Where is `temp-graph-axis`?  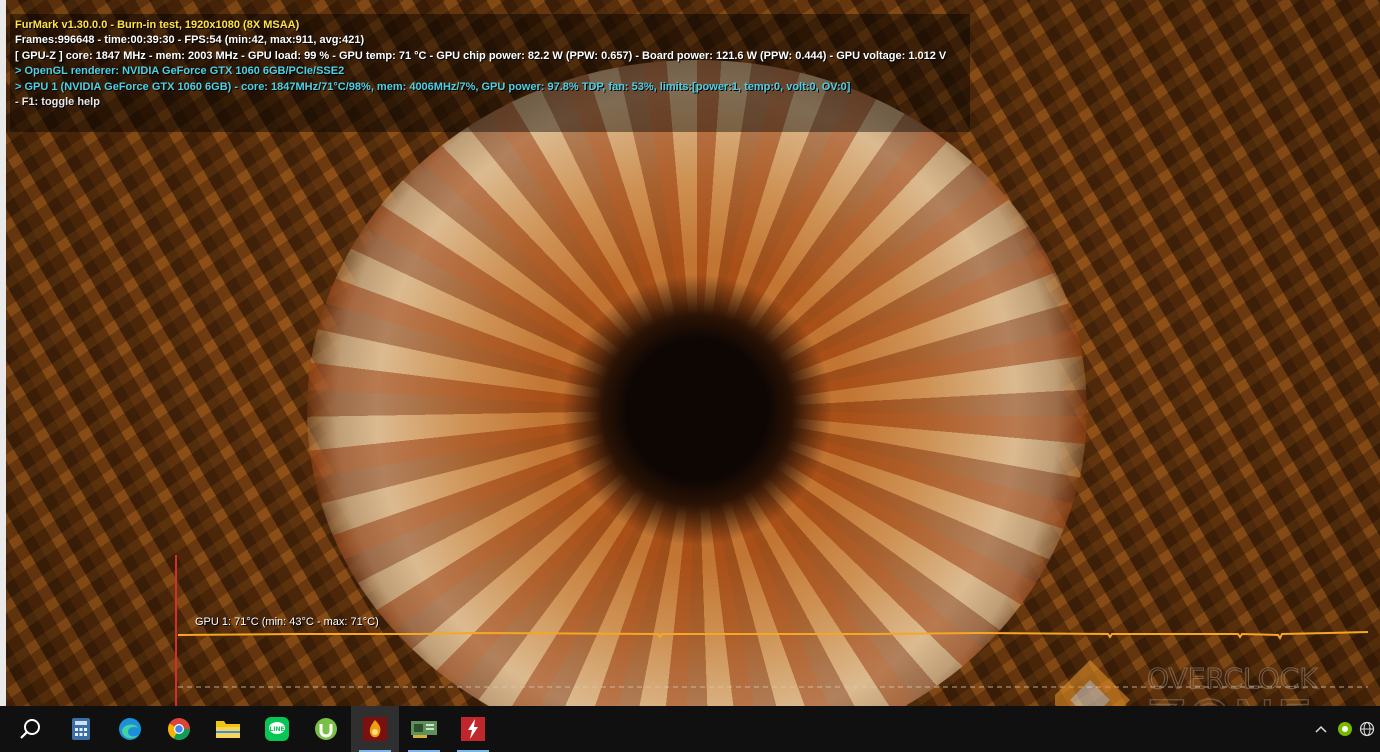 temp-graph-axis is located at coordinates (176, 630).